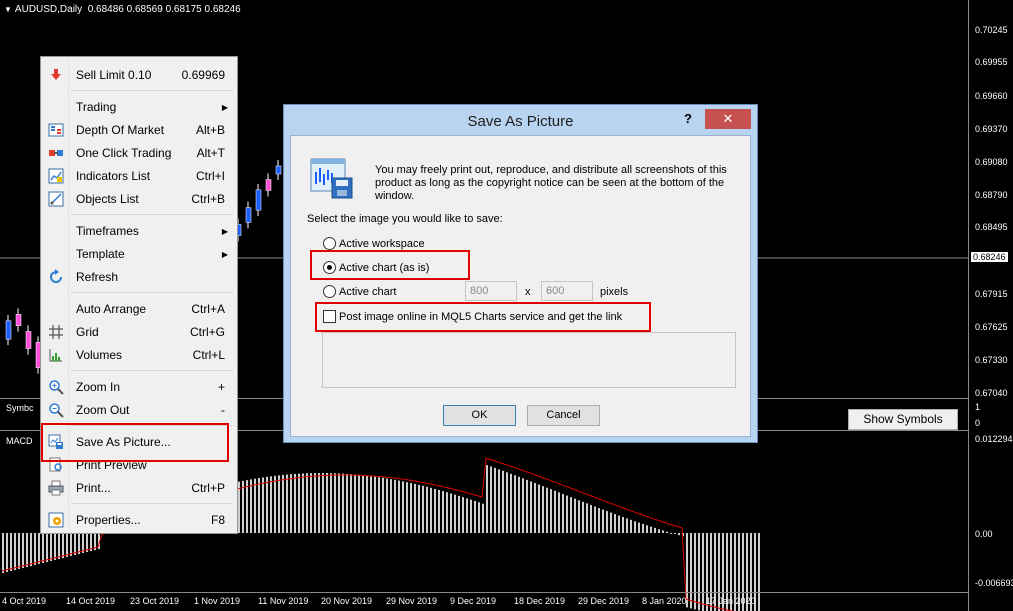 This screenshot has width=1013, height=611. What do you see at coordinates (139, 75) in the screenshot?
I see `menu-item-sell-limit: Sell Limit 0.10 0.69969` at bounding box center [139, 75].